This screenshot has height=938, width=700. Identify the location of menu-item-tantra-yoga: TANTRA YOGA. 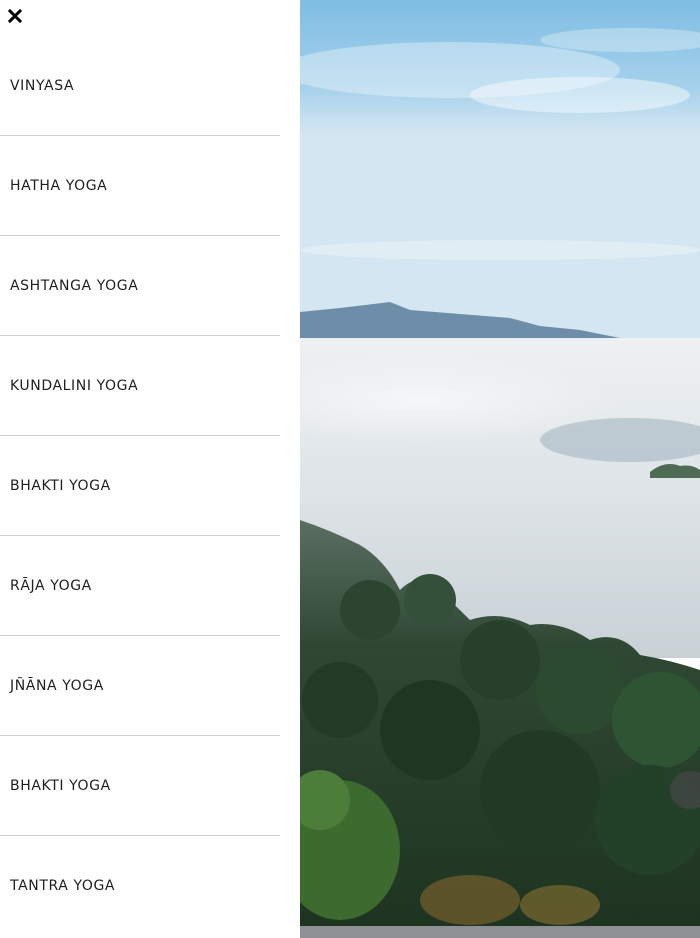
(140, 886).